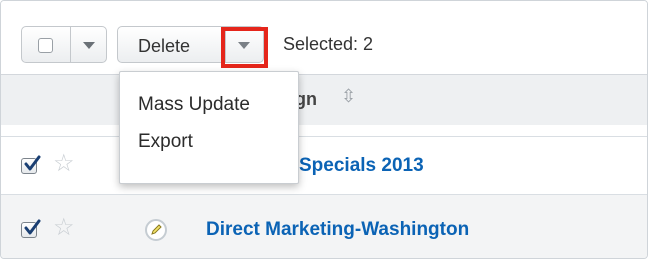  Describe the element at coordinates (194, 105) in the screenshot. I see `menu-item-mass-update: Mass Update` at that location.